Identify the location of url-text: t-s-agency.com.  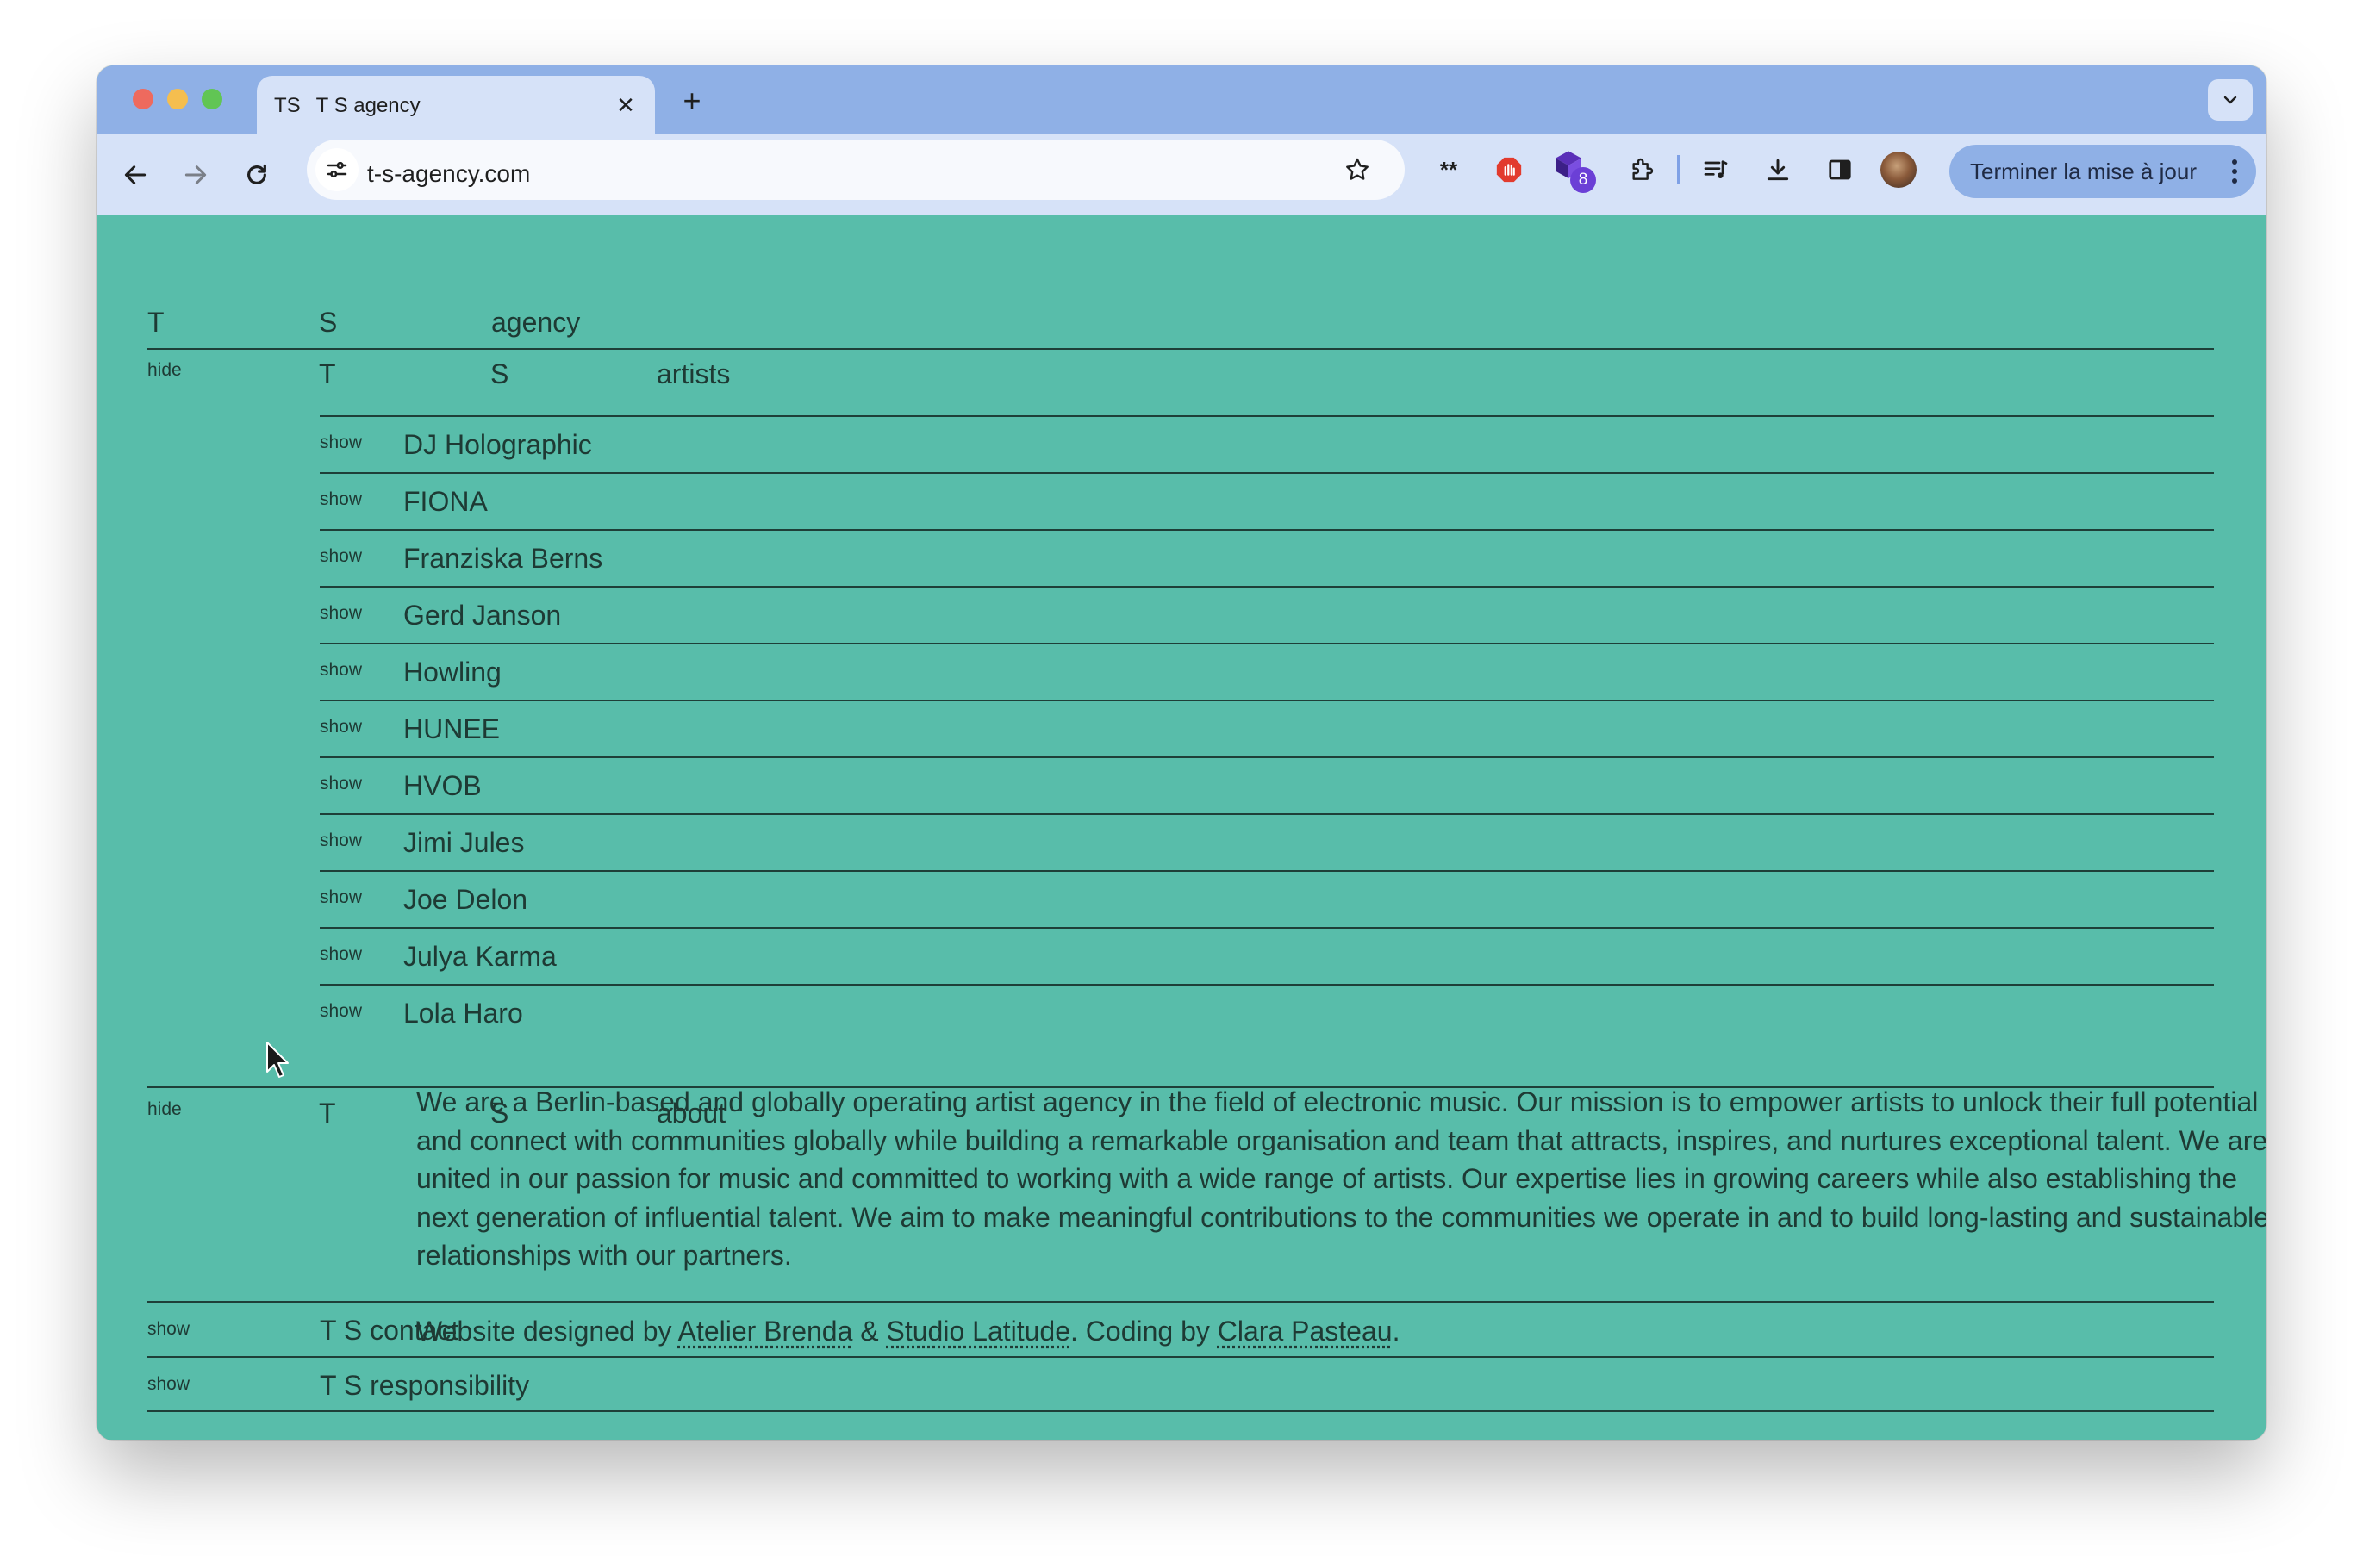
(448, 174).